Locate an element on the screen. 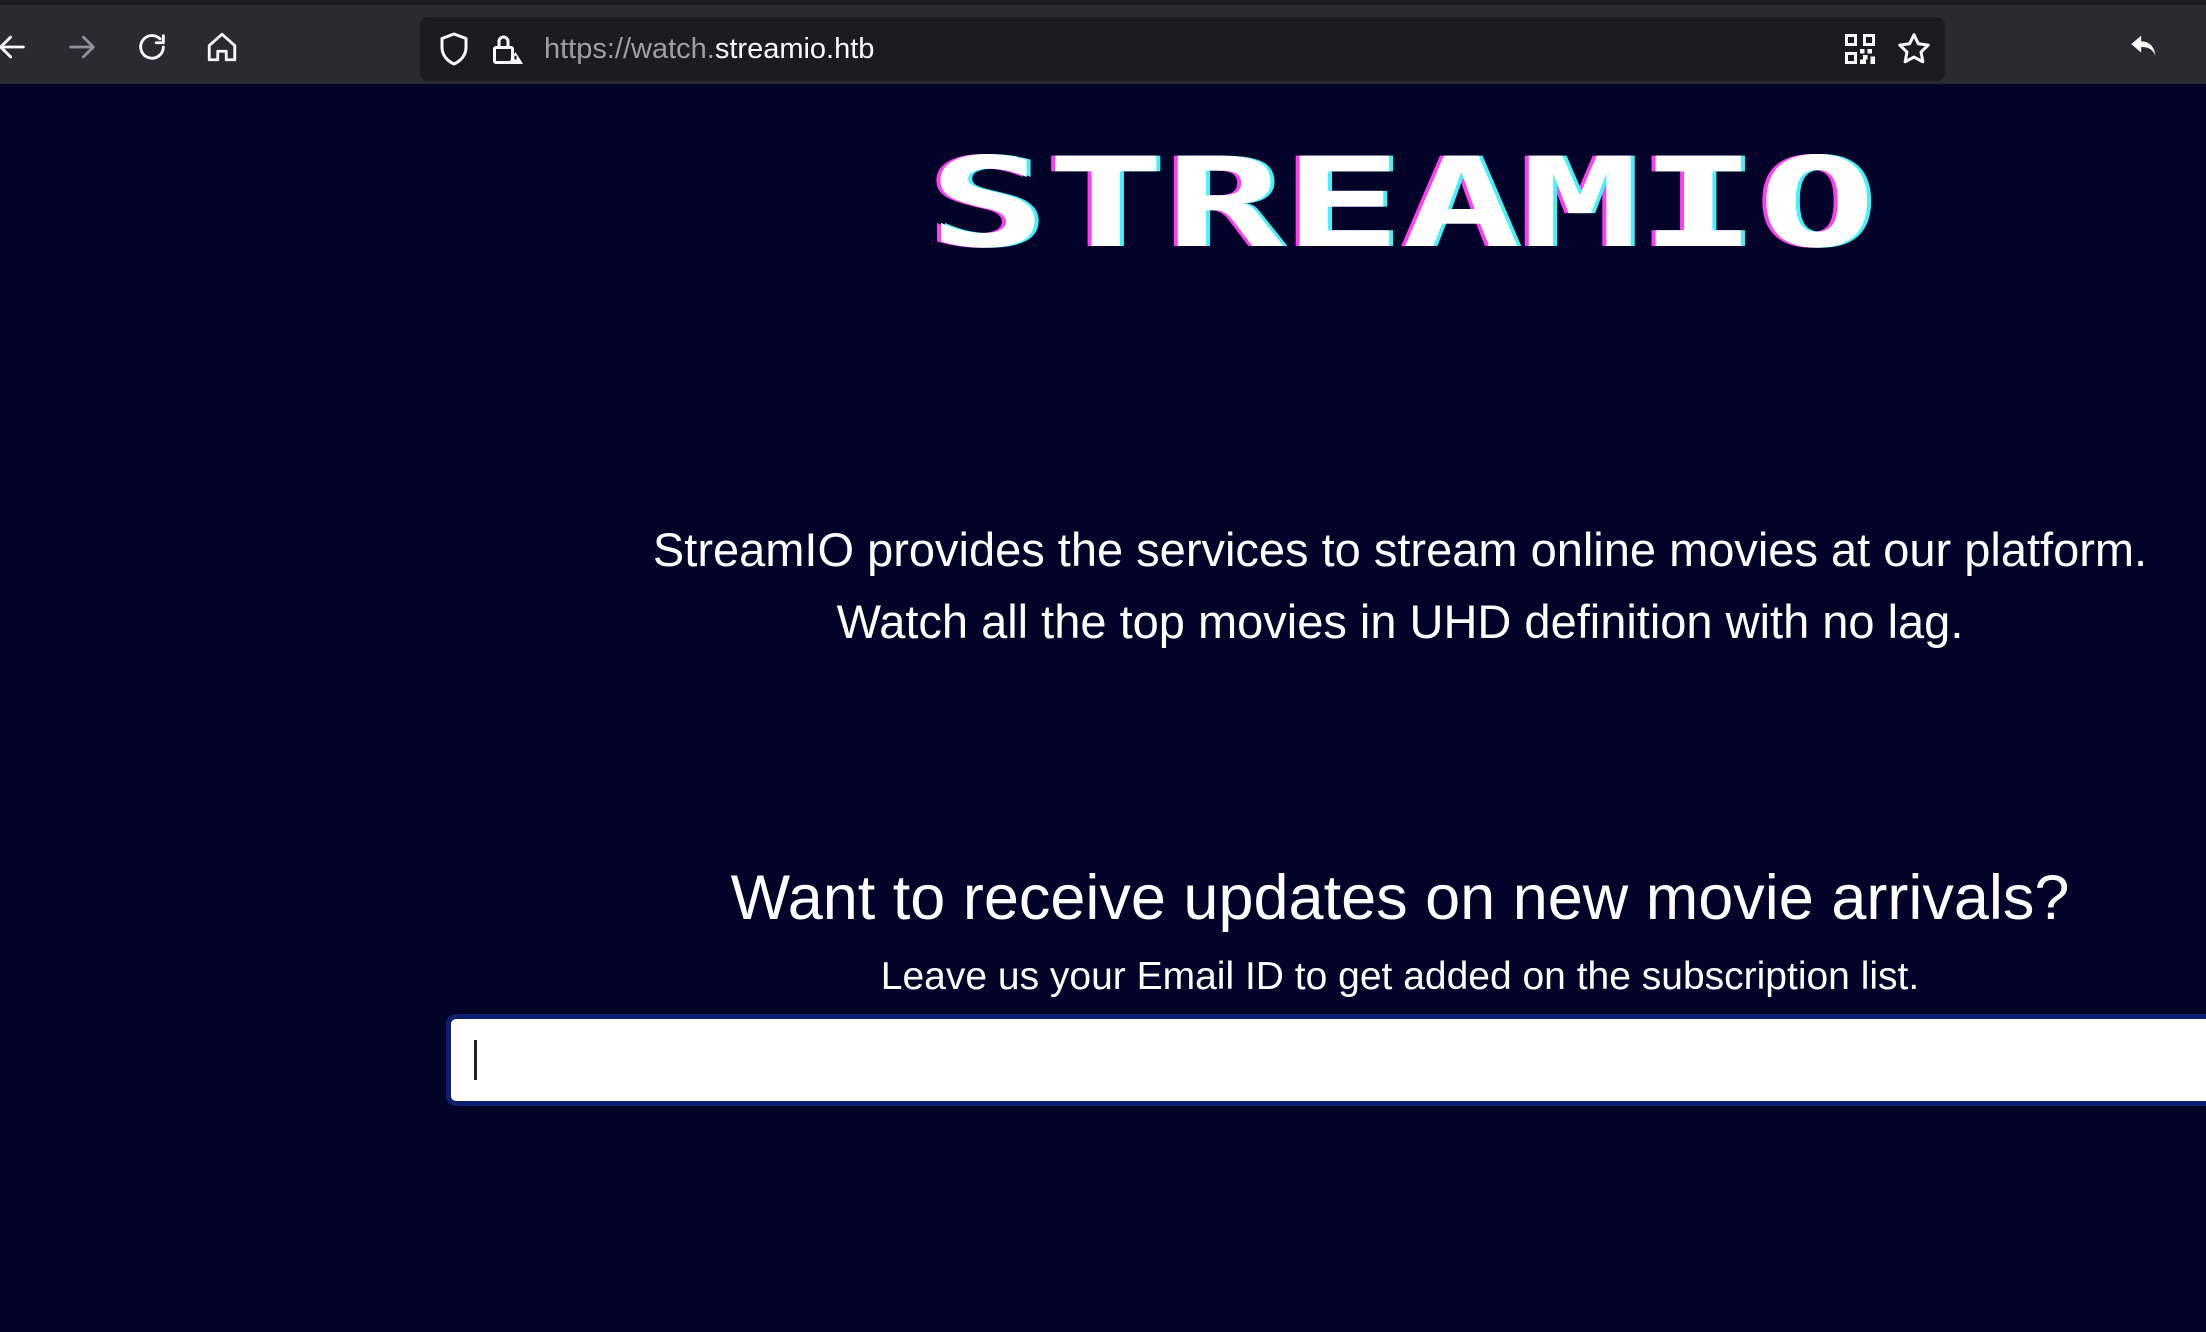 This screenshot has width=2206, height=1332. url-text: https://watch.streamio.htb is located at coordinates (709, 49).